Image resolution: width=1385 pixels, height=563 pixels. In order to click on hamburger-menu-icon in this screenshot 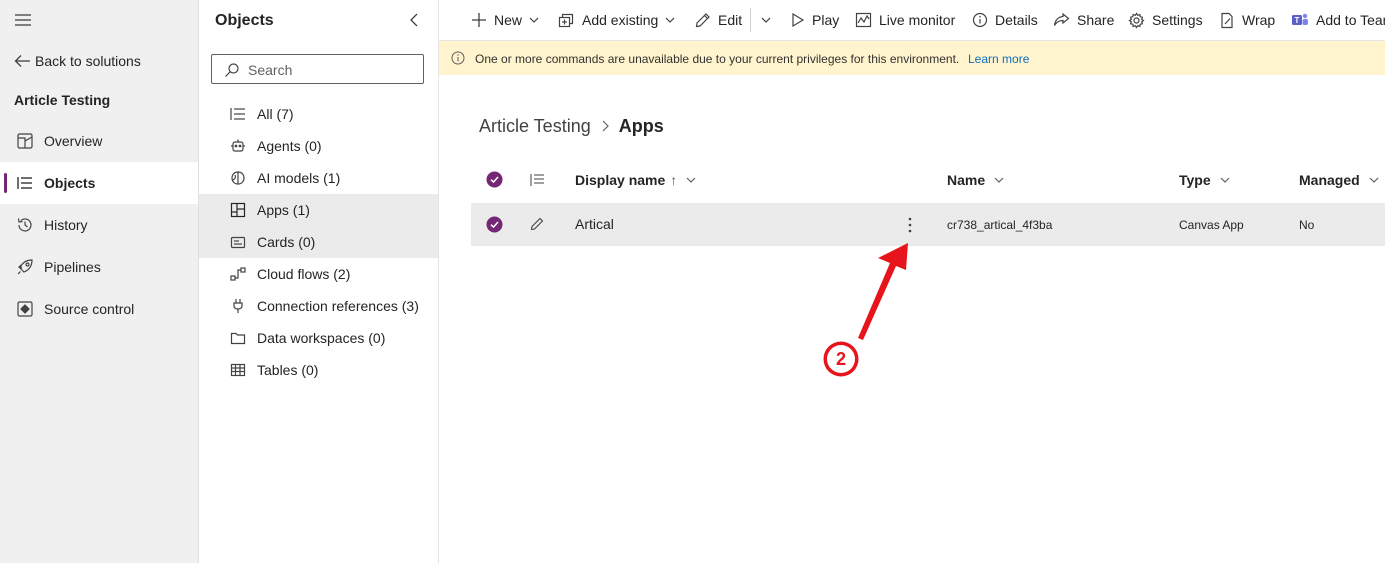, I will do `click(23, 20)`.